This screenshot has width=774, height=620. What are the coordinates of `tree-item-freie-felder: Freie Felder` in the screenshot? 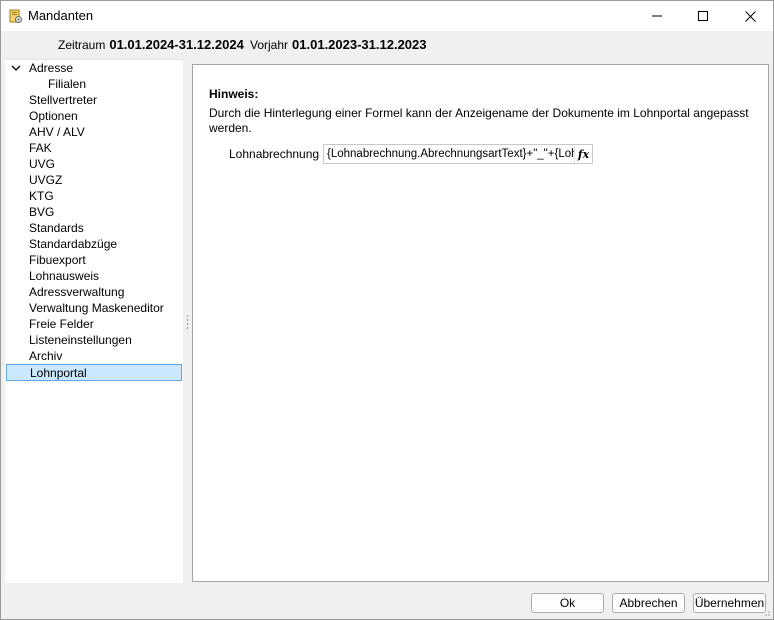 It's located at (61, 324).